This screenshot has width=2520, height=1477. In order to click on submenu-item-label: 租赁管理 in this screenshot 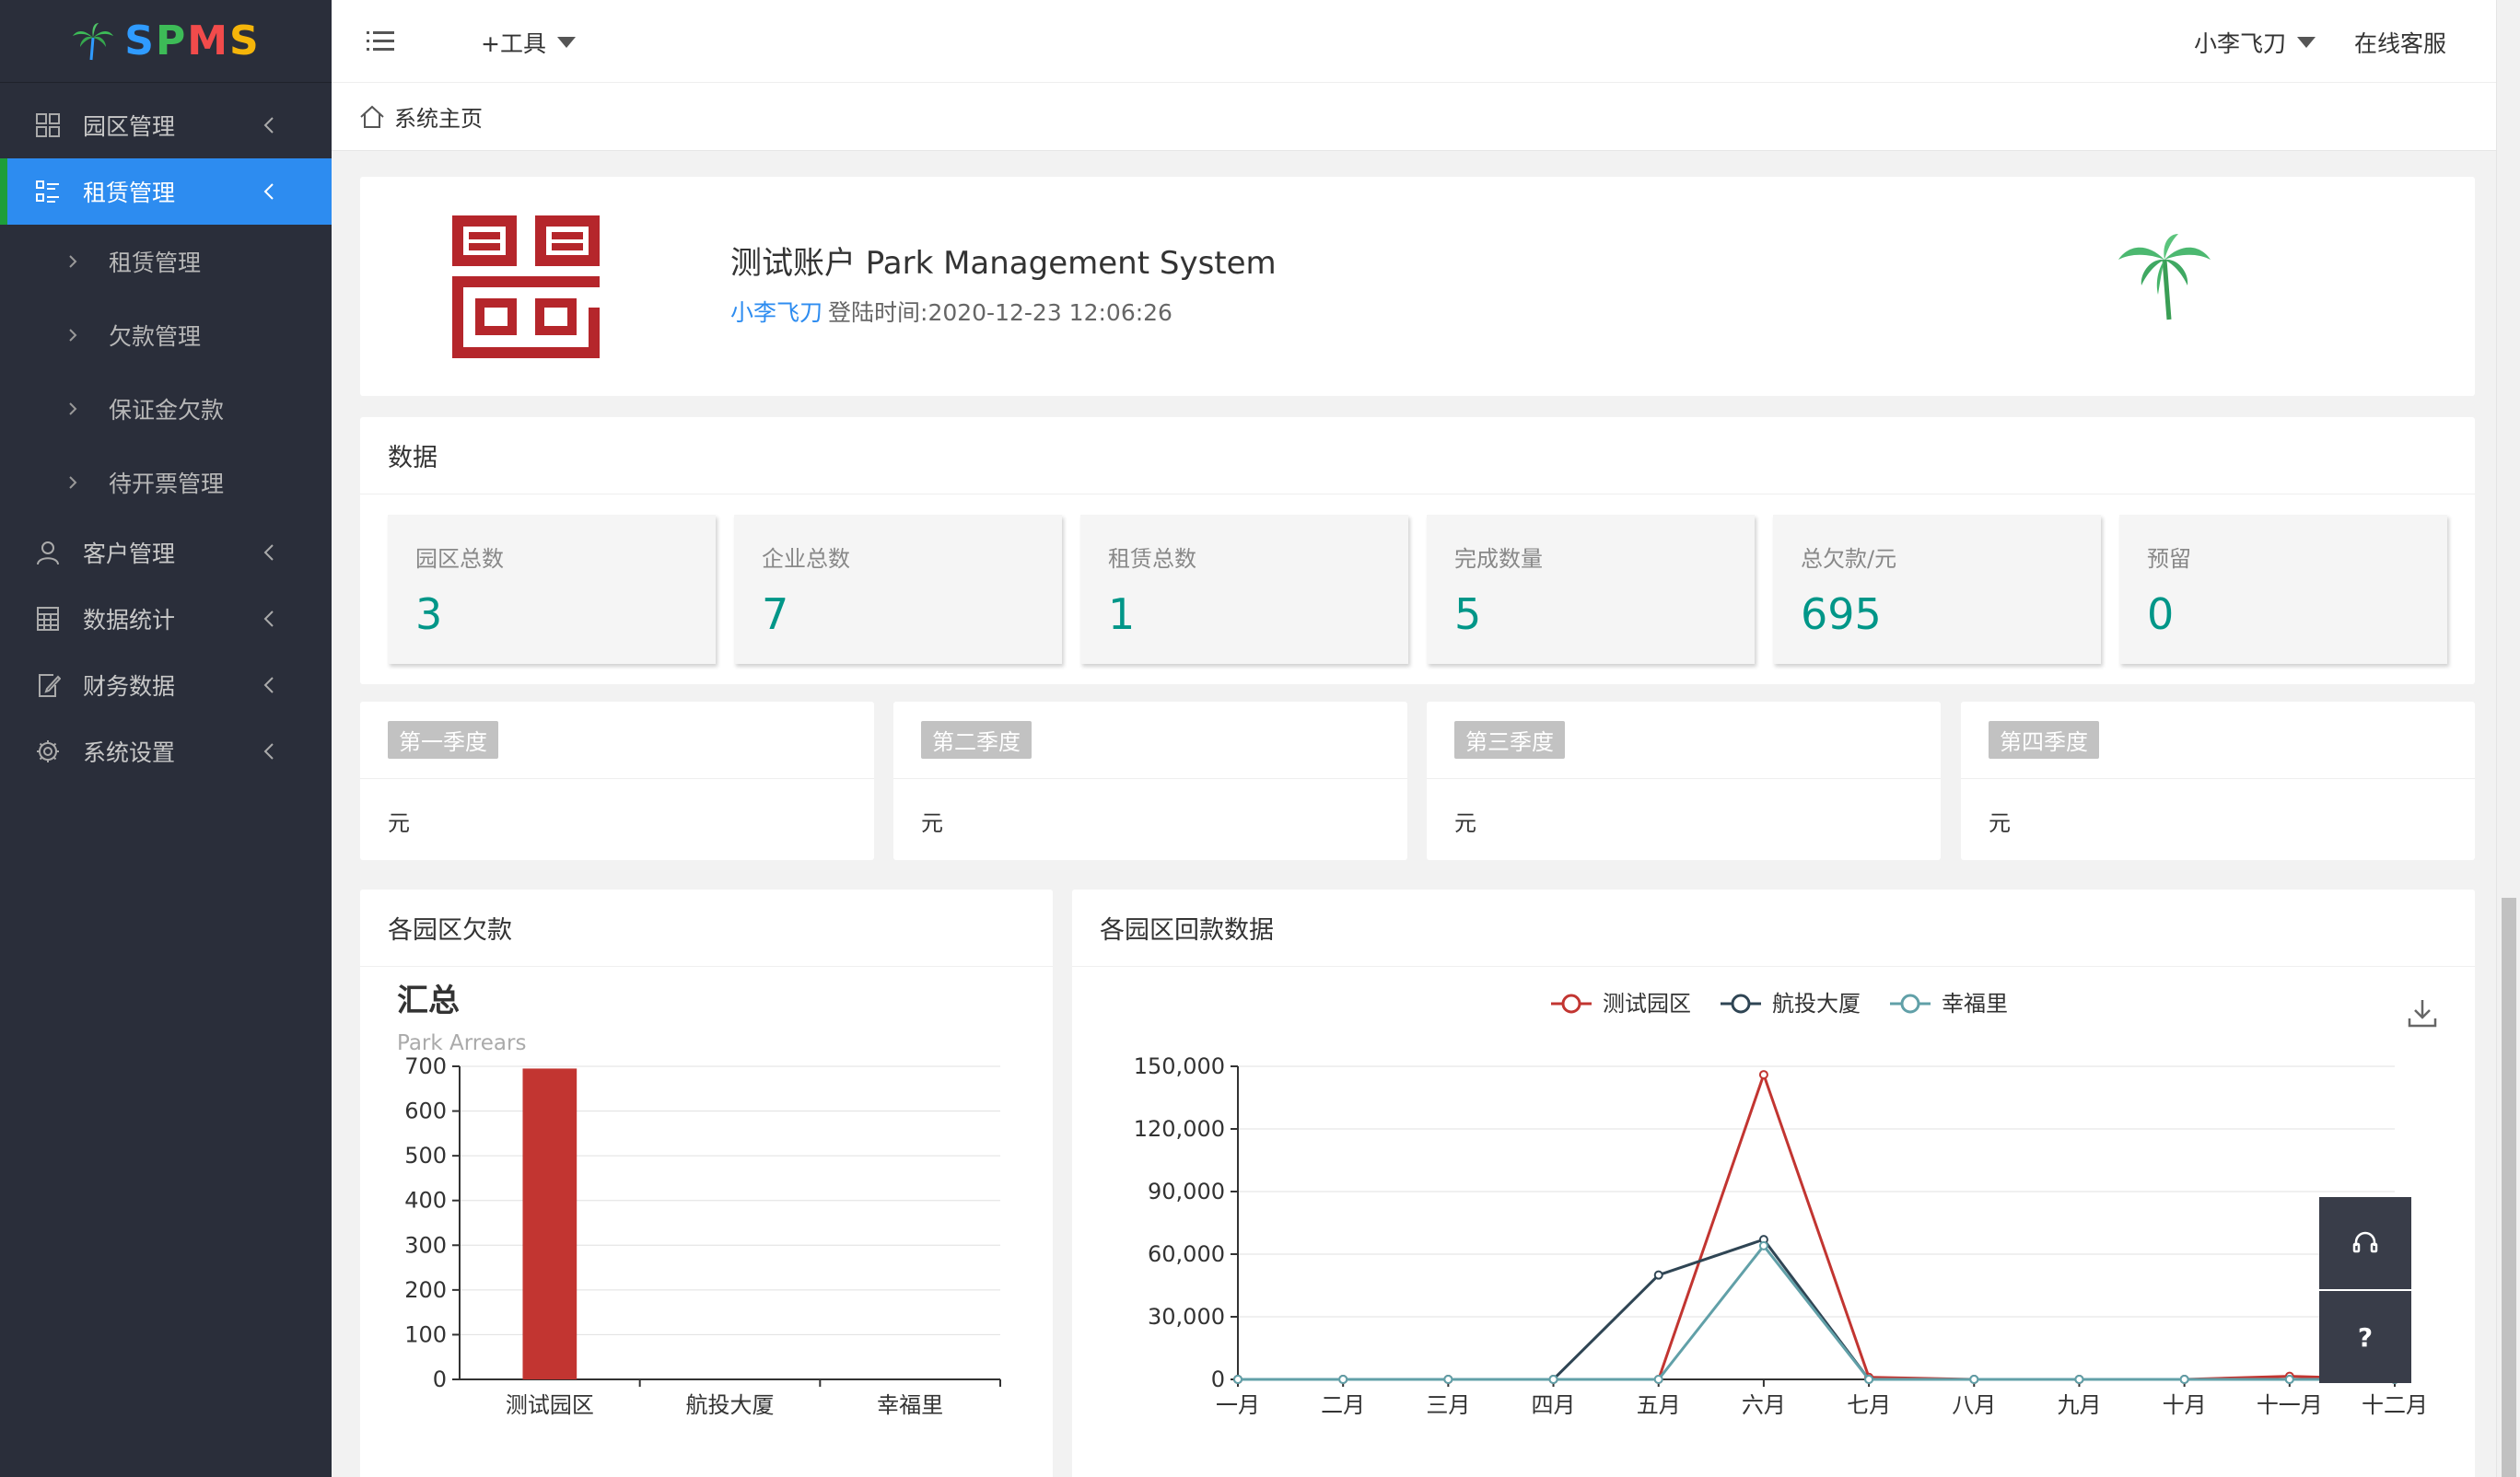, I will do `click(155, 263)`.